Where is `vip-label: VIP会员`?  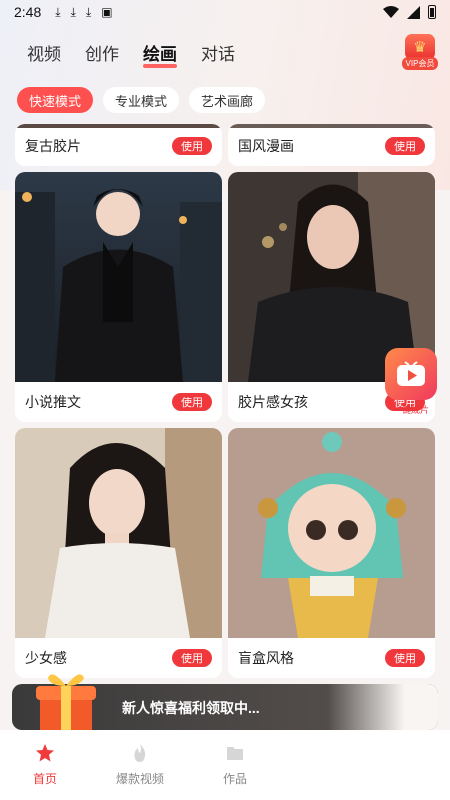
vip-label: VIP会员 is located at coordinates (420, 63).